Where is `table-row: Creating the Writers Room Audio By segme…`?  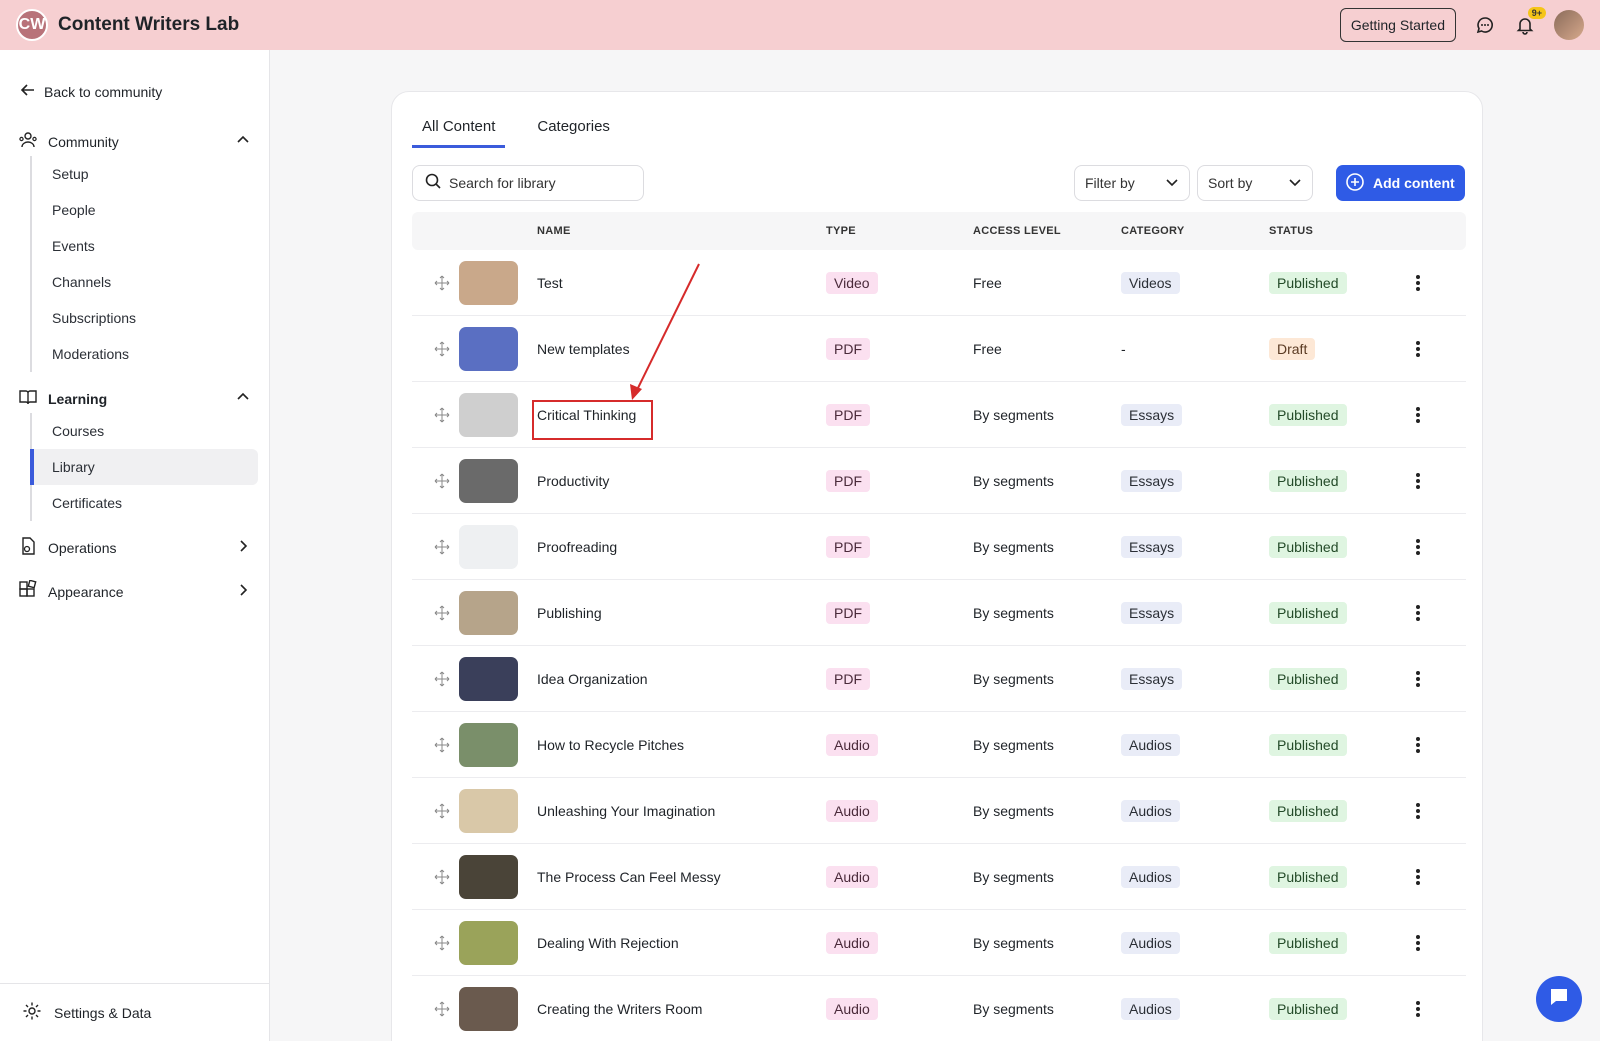
table-row: Creating the Writers Room Audio By segme… is located at coordinates (939, 1008).